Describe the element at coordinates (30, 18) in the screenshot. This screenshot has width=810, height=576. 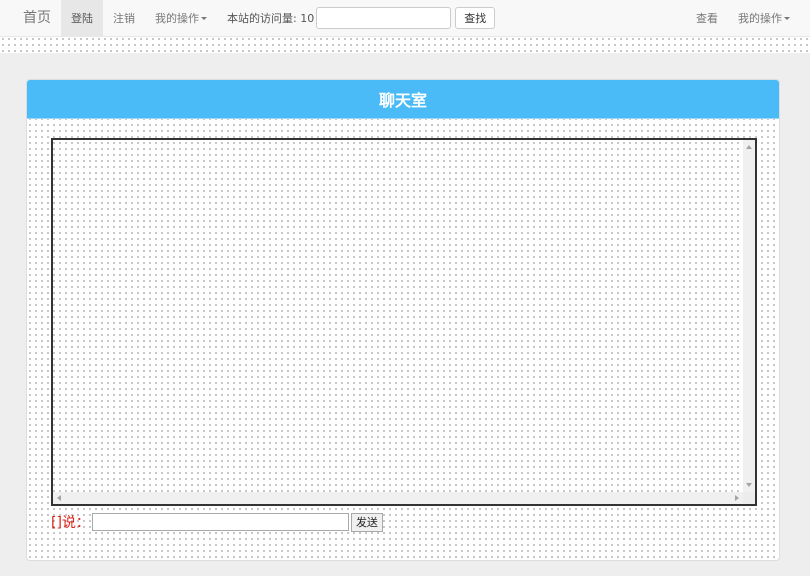
I see `home-link: 首页` at that location.